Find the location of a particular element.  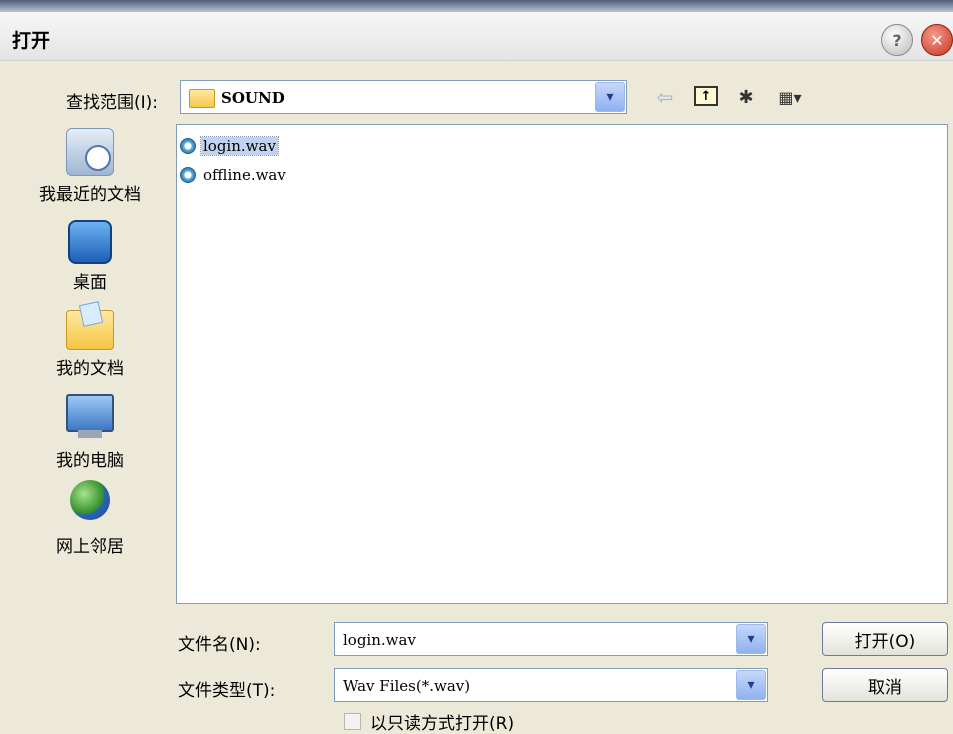

back-arrow-icon: ⇦ is located at coordinates (665, 97).